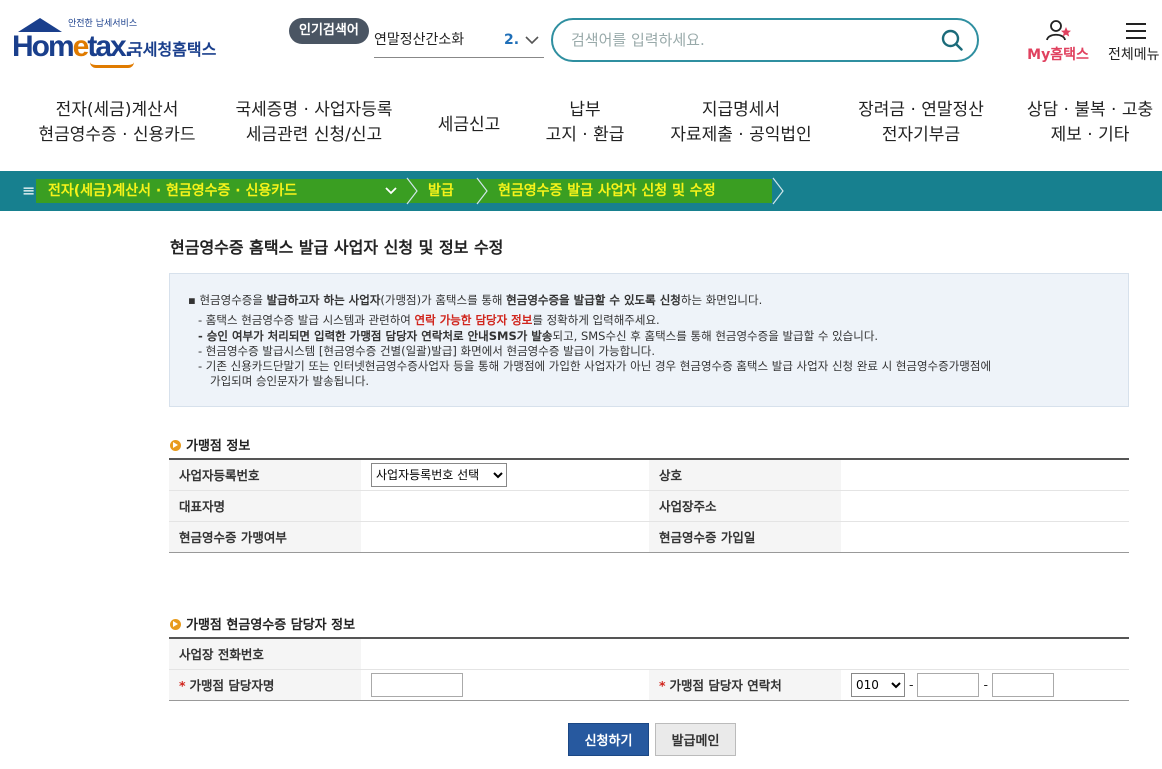 The image size is (1162, 769). Describe the element at coordinates (745, 685) in the screenshot. I see `manager-phone-label: * 가맹점 담당자 연락처` at that location.